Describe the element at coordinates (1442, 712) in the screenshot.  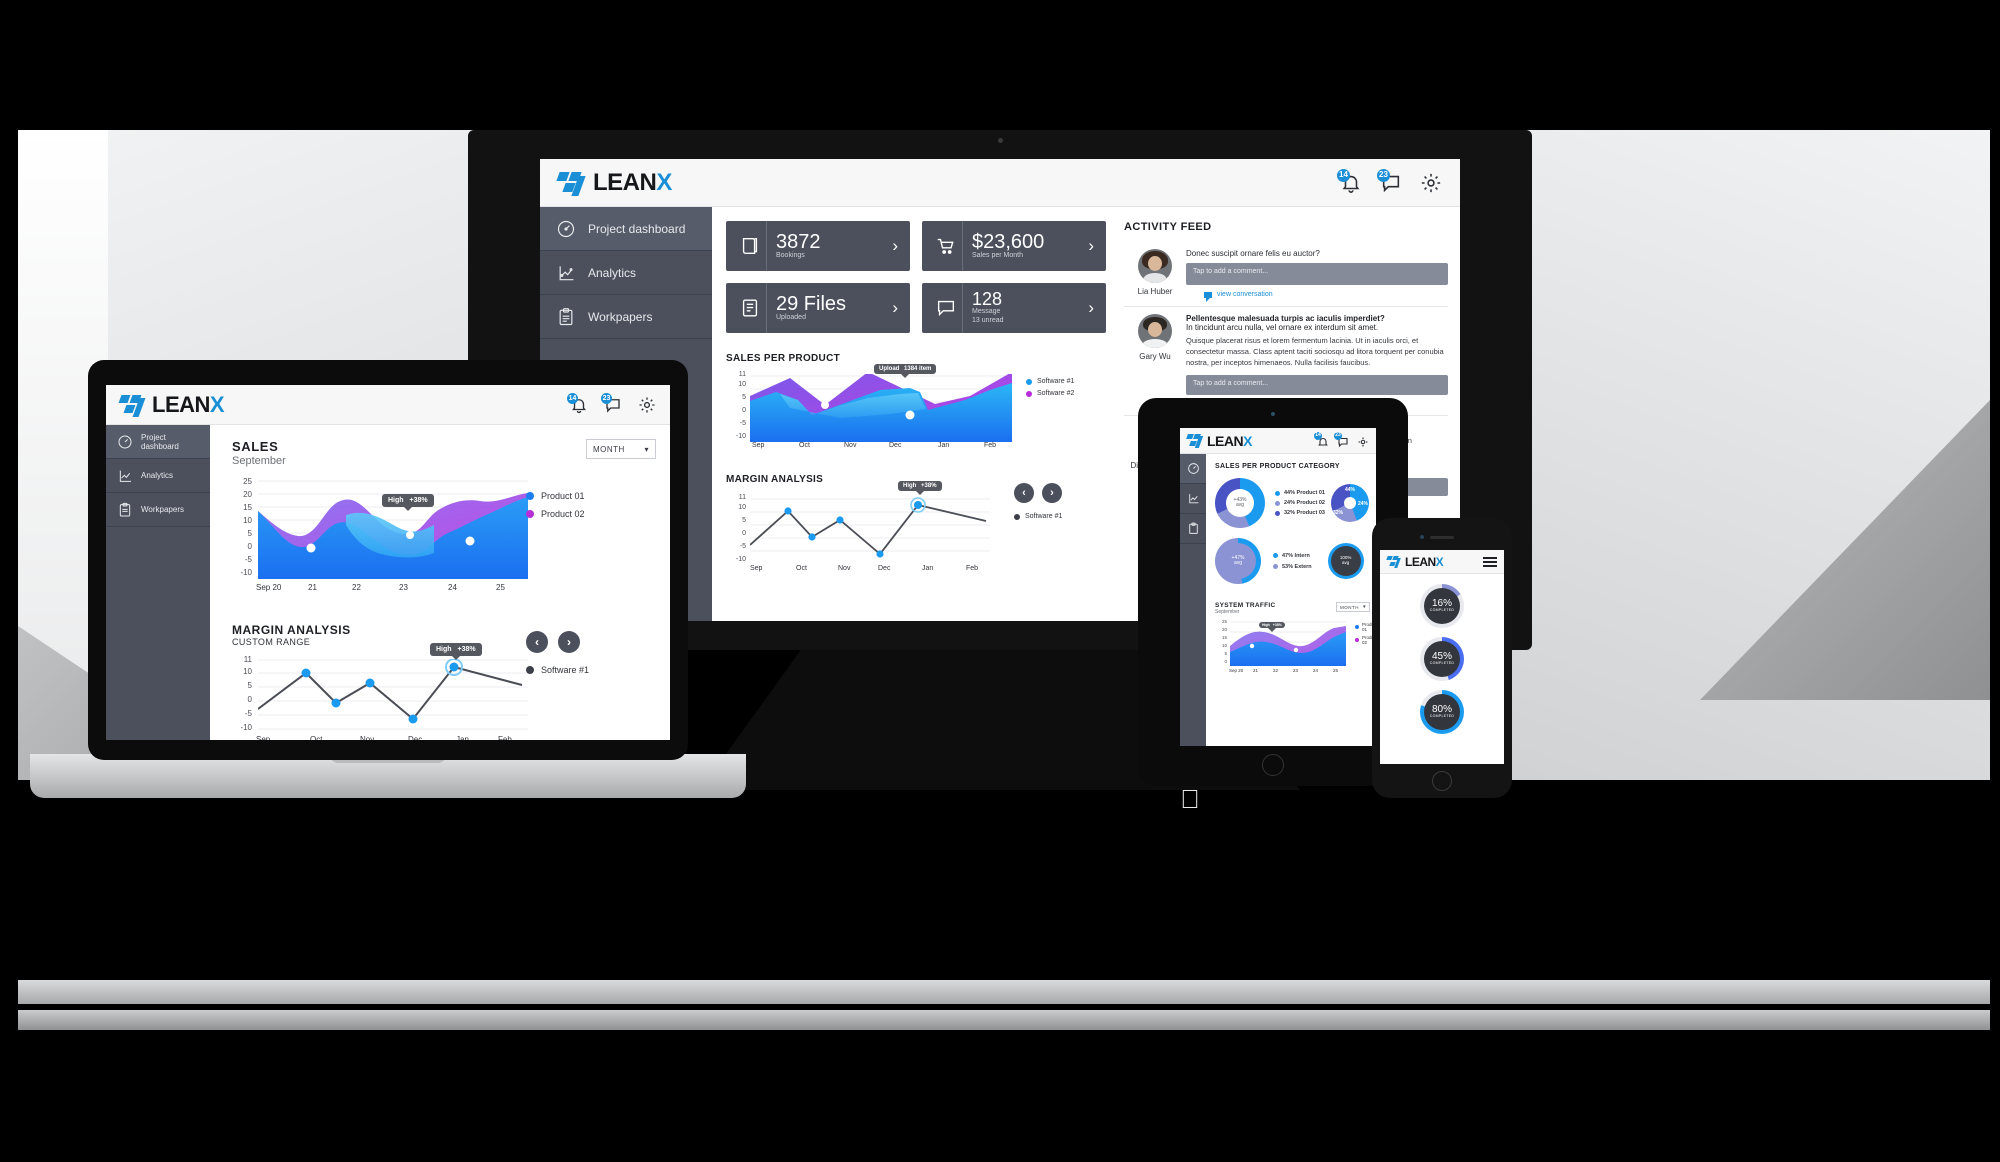
I see `completion-ring-80: 80% COMPLETED` at that location.